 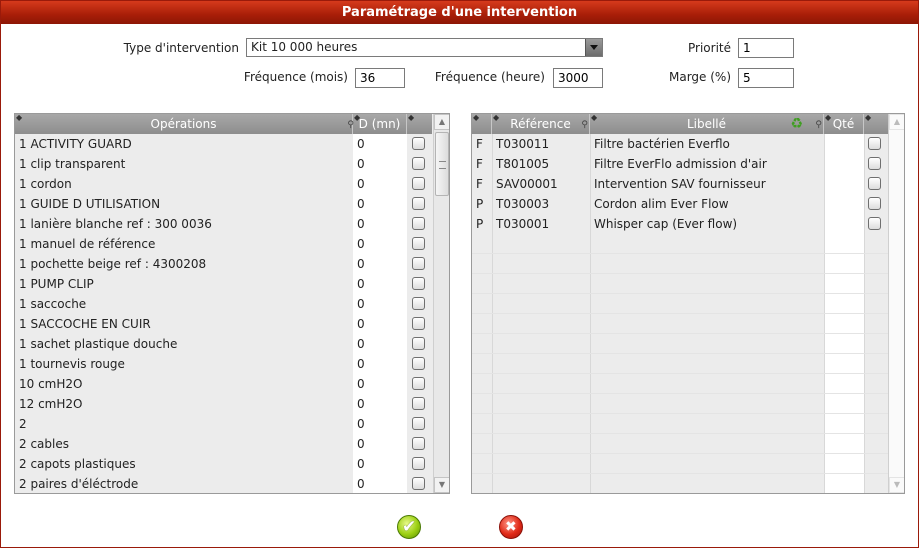 I want to click on article-reference: SAV00001, so click(x=527, y=184).